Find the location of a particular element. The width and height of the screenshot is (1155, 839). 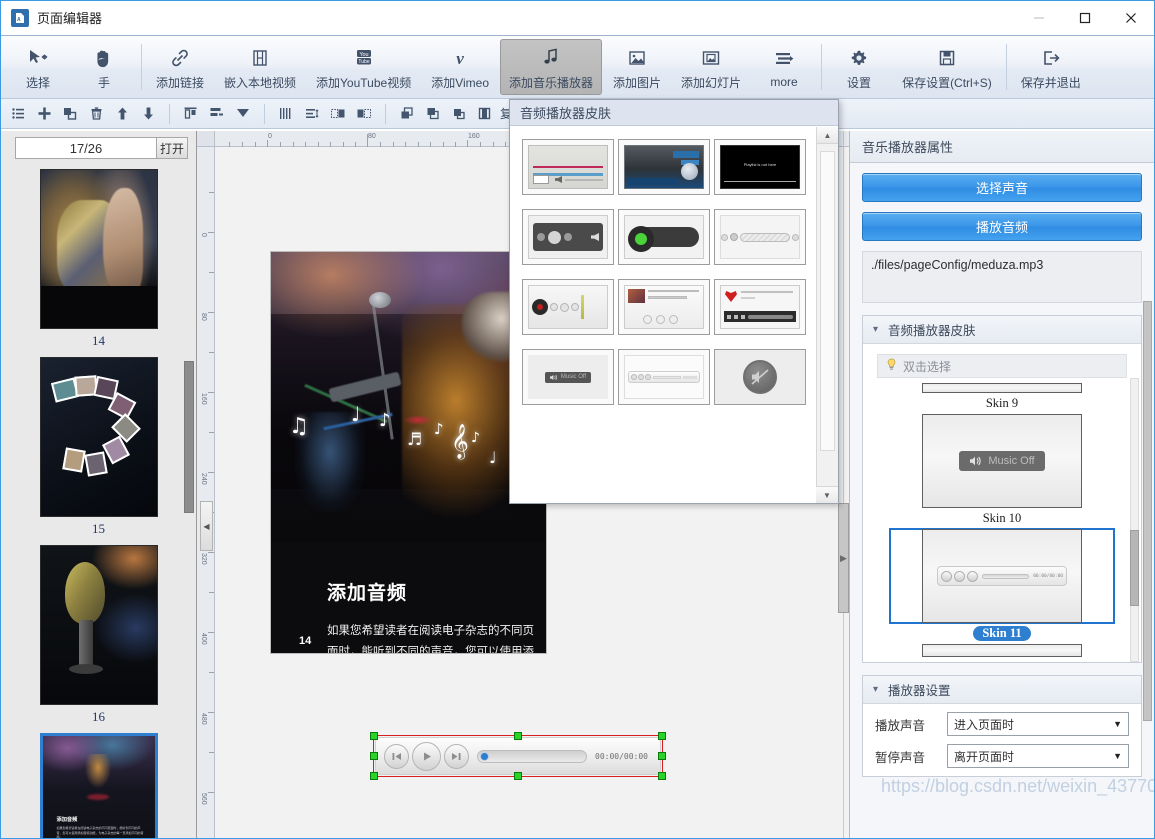

open-button: 打开 is located at coordinates (172, 148).